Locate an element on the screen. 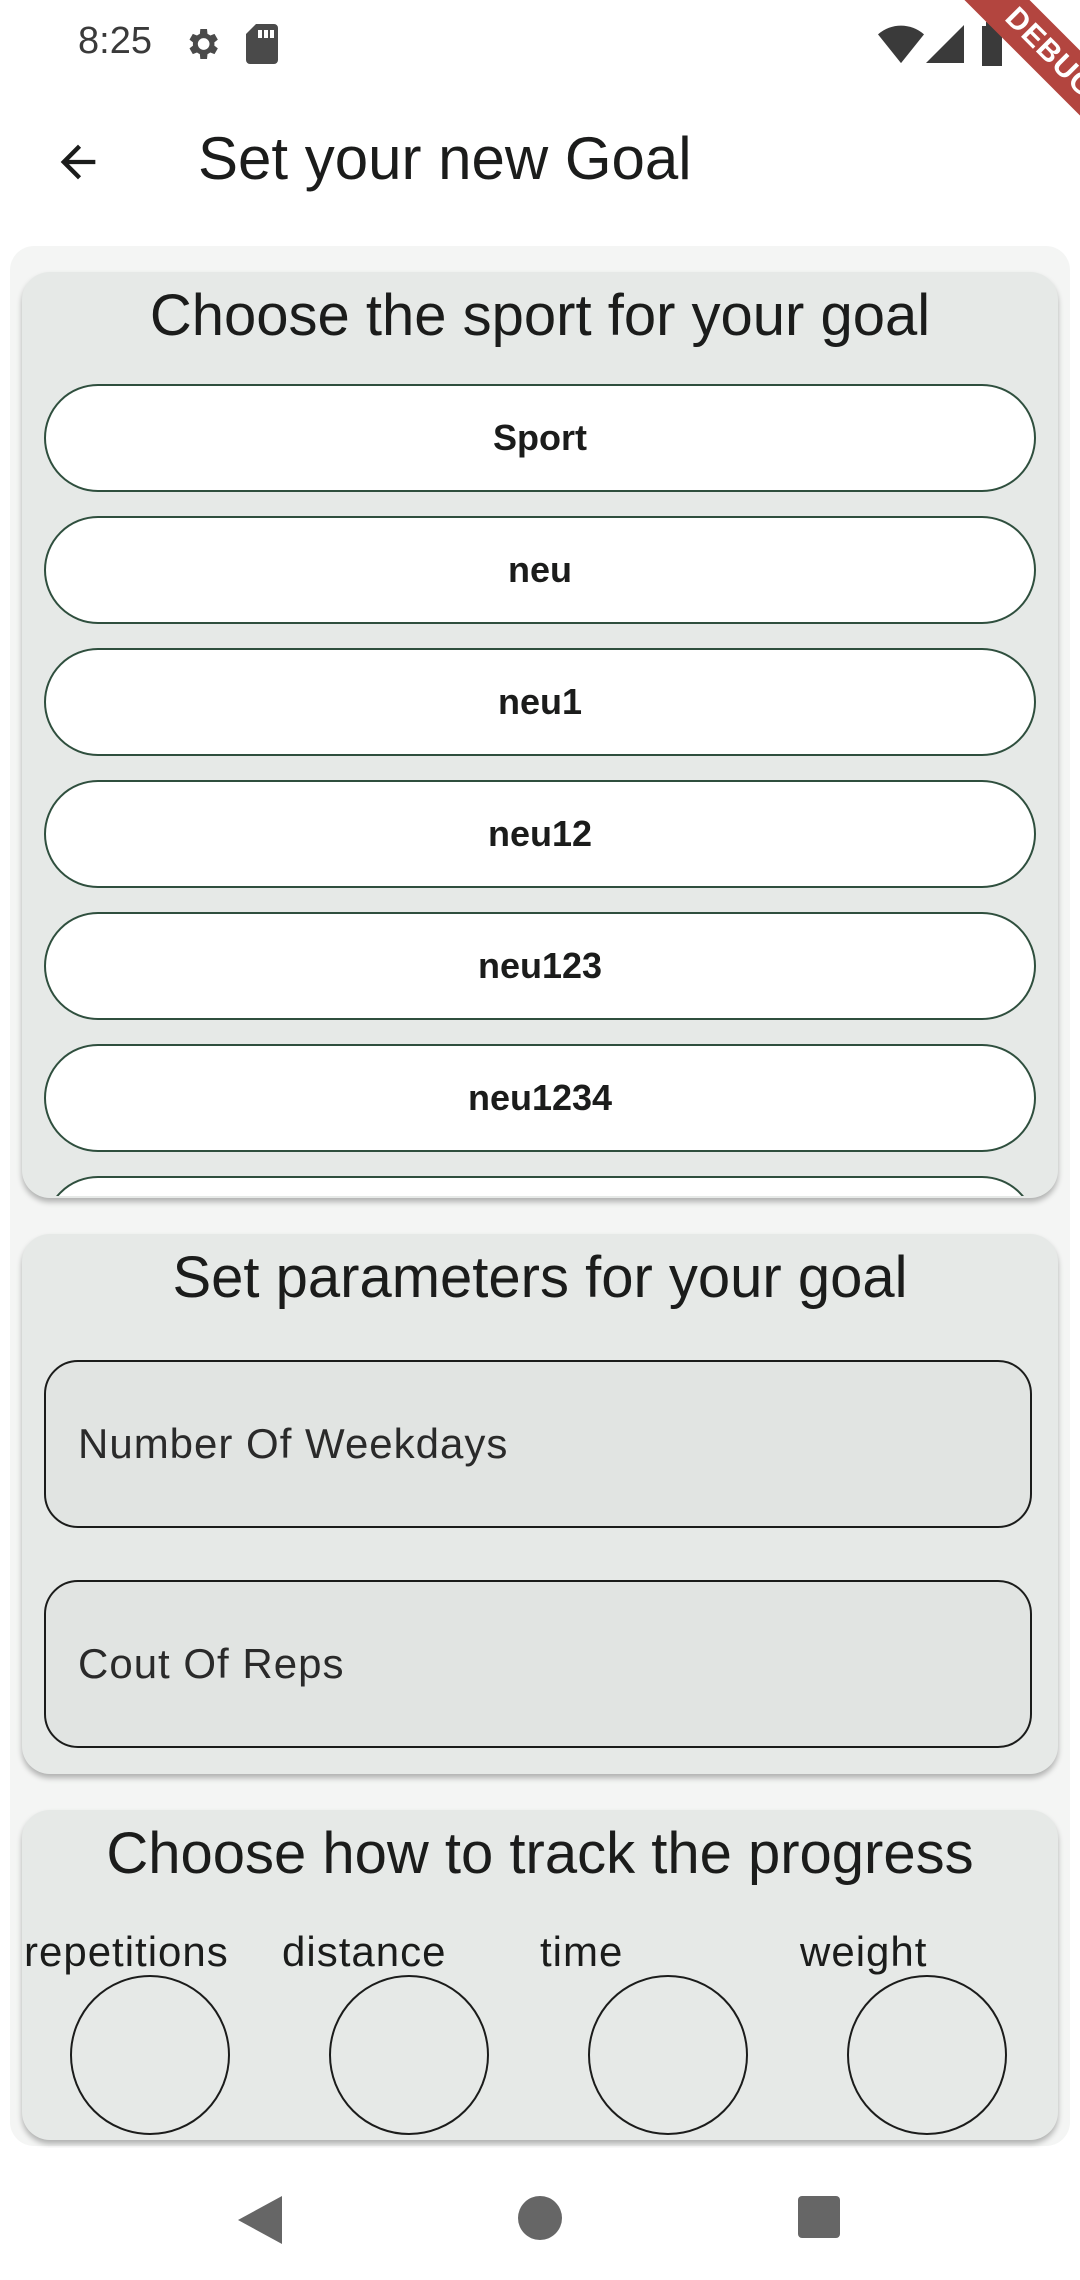 This screenshot has width=1080, height=2280. sport-option-button: neu1234 is located at coordinates (540, 1098).